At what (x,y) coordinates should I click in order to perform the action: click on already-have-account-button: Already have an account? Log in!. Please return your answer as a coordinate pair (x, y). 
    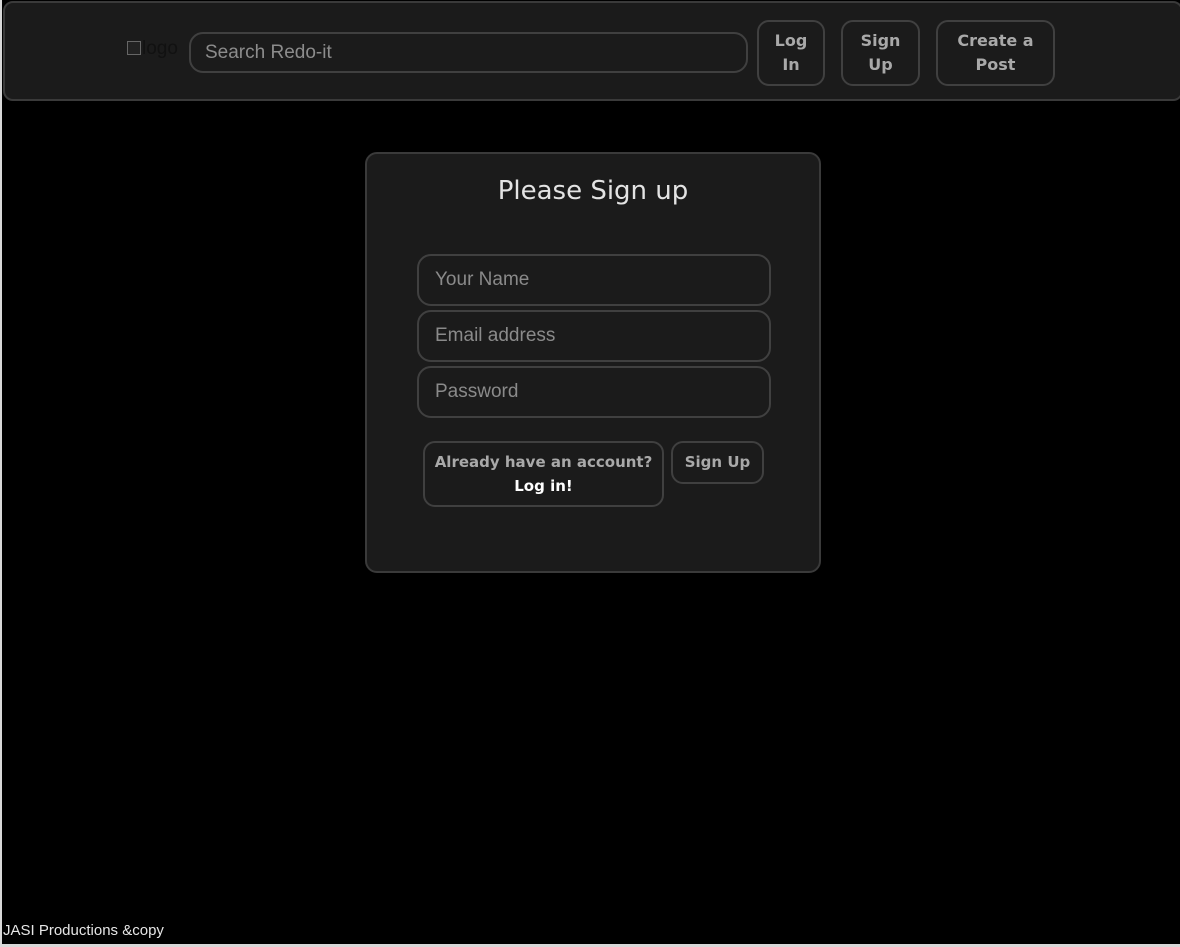
    Looking at the image, I should click on (543, 474).